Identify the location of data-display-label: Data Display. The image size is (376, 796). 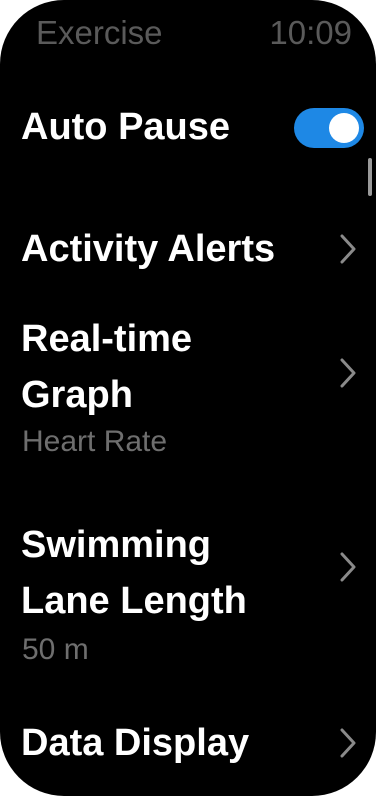
(135, 743).